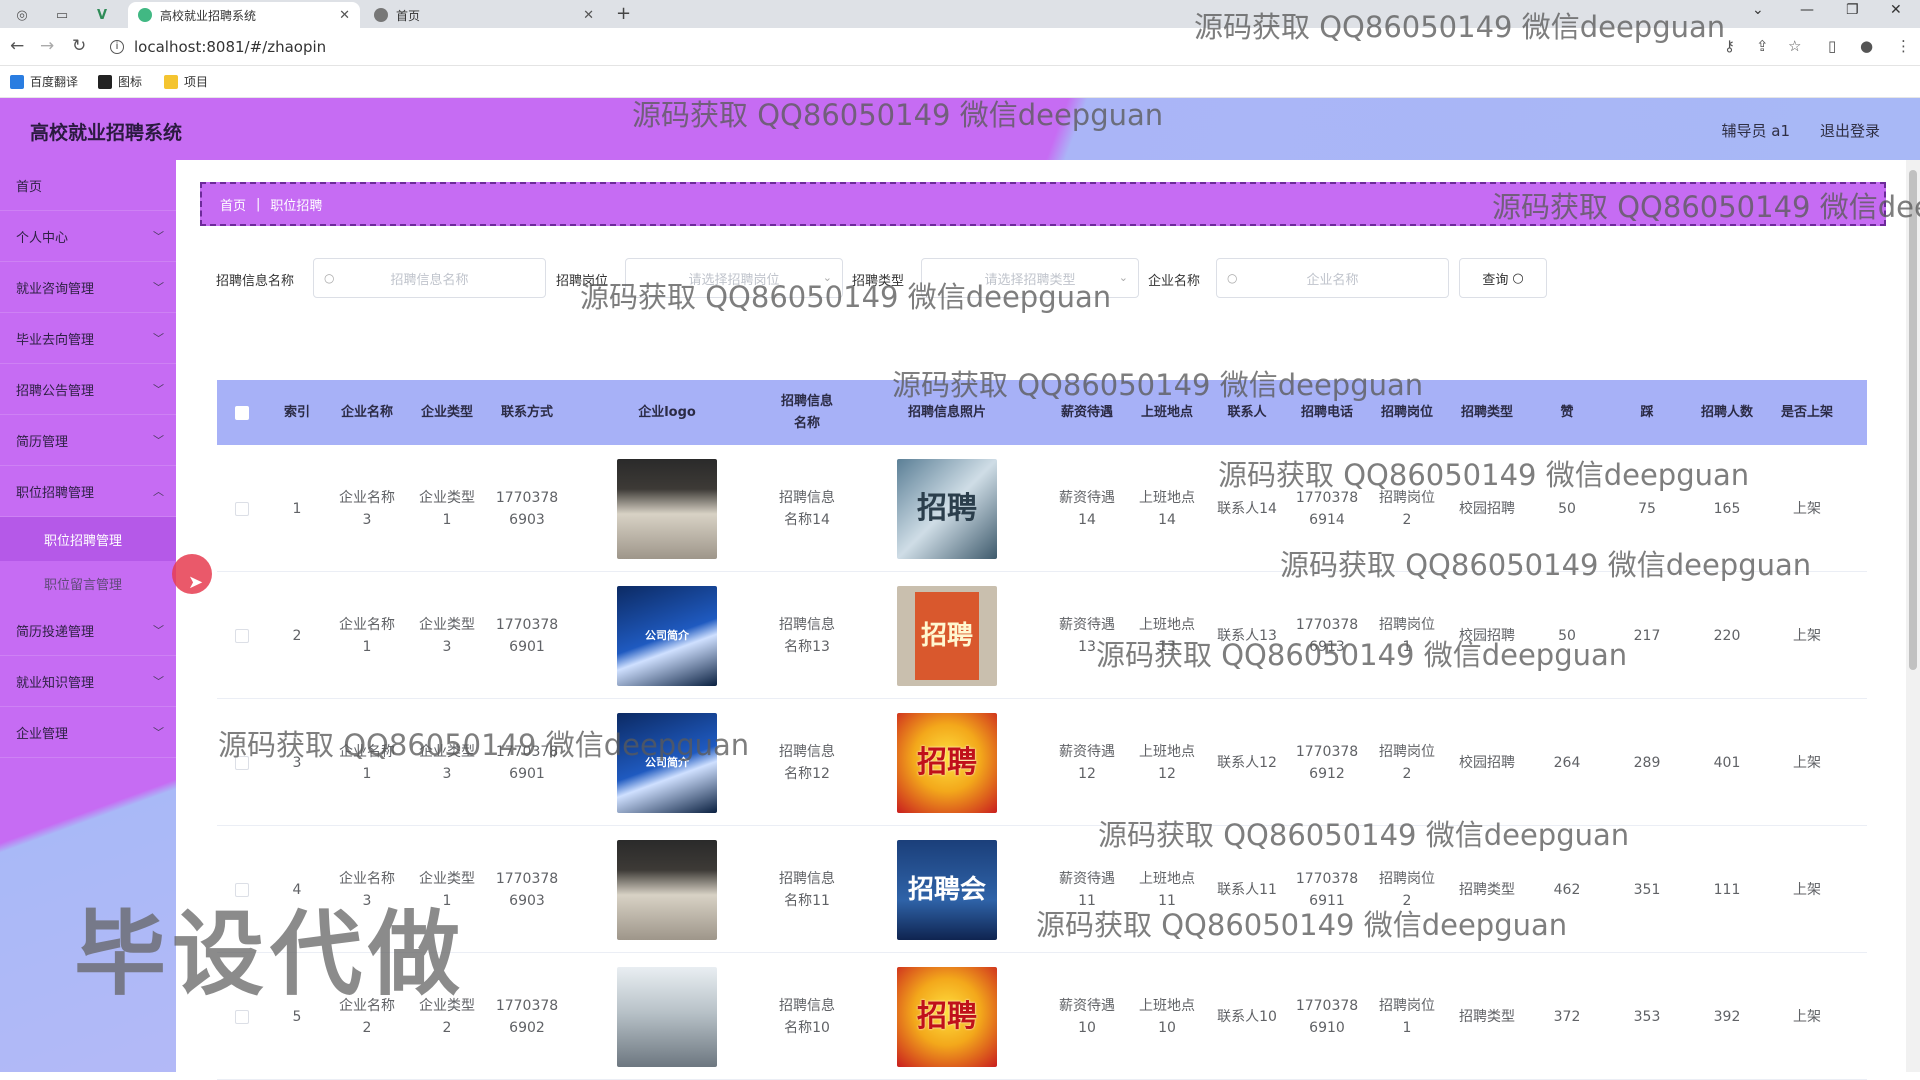 This screenshot has height=1080, width=1920. Describe the element at coordinates (1332, 278) in the screenshot. I see `company-name-input: ○ 企业名称` at that location.